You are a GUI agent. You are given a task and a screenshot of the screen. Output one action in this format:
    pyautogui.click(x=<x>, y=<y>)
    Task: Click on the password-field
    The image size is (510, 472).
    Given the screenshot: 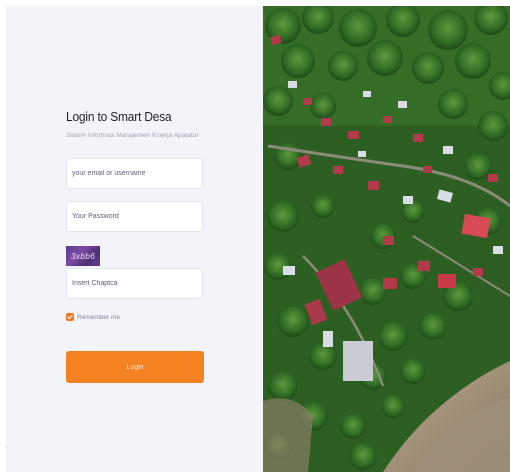 What is the action you would take?
    pyautogui.click(x=134, y=216)
    